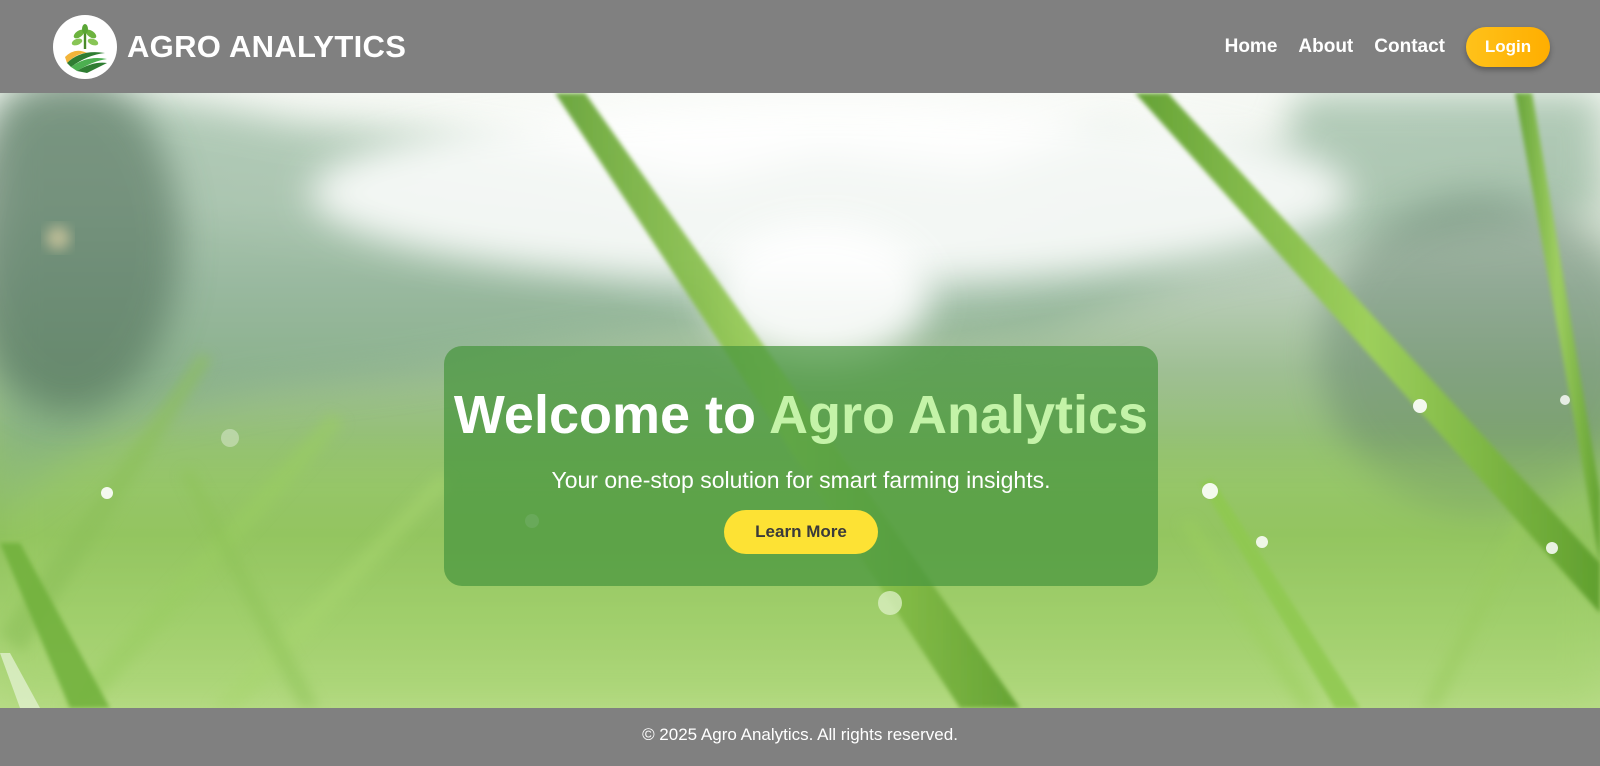 This screenshot has height=766, width=1600. What do you see at coordinates (1325, 47) in the screenshot?
I see `nav-link-about: About` at bounding box center [1325, 47].